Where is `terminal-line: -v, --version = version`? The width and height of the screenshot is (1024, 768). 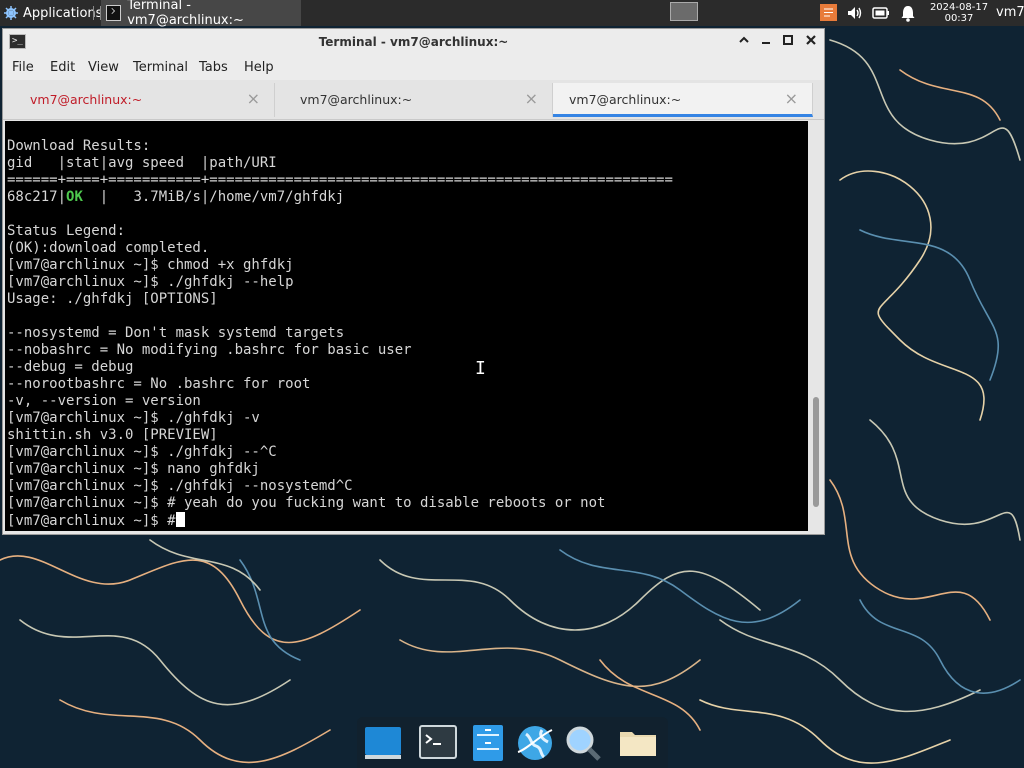 terminal-line: -v, --version = version is located at coordinates (104, 401).